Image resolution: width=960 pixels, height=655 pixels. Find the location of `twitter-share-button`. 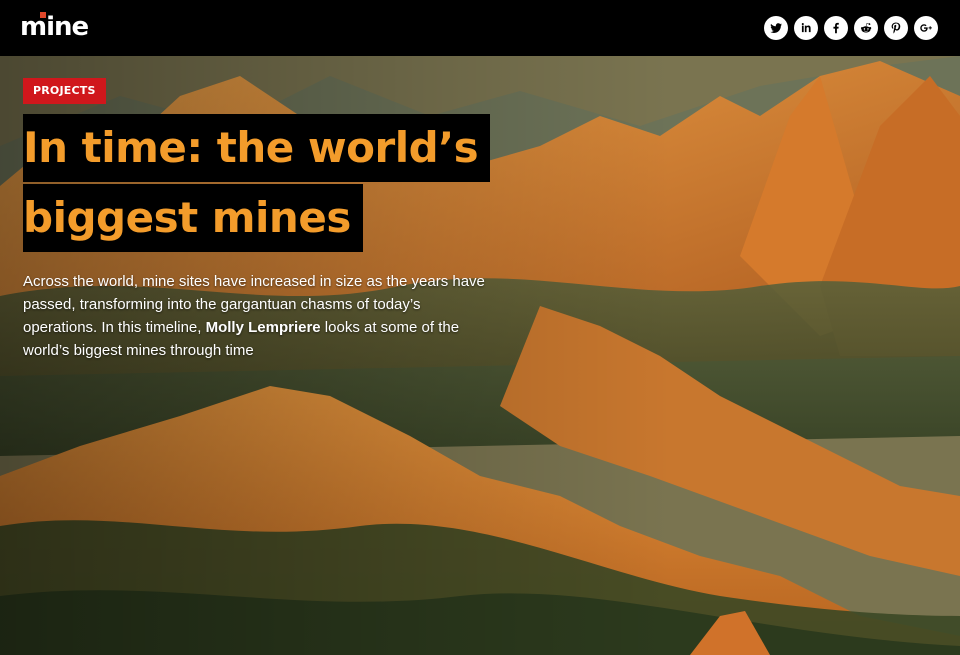

twitter-share-button is located at coordinates (776, 28).